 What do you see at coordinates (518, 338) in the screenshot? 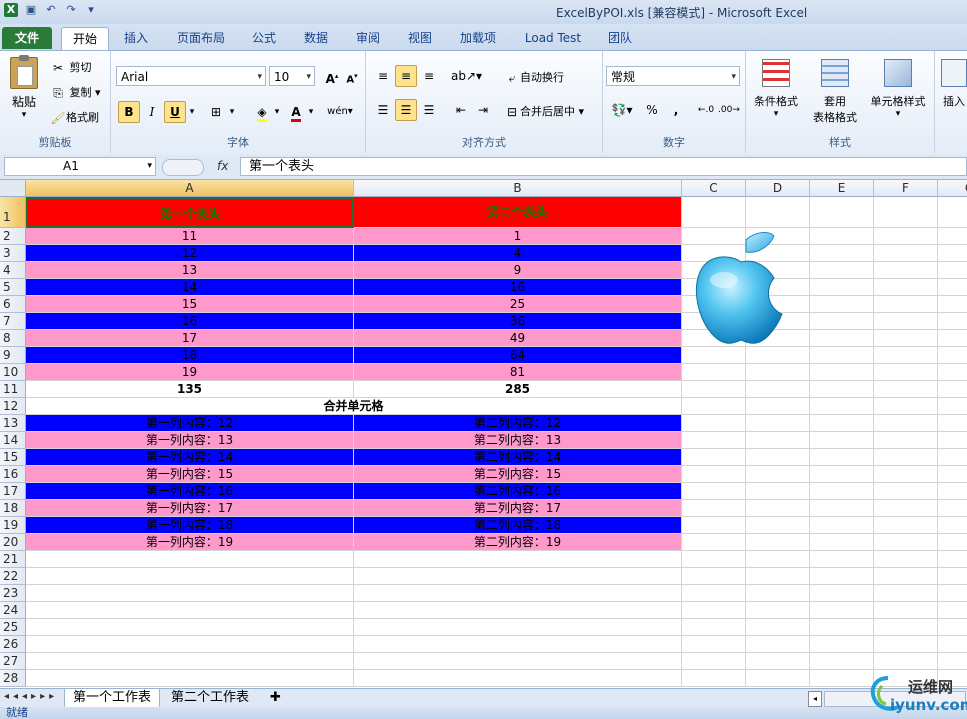
I see `cell: 49` at bounding box center [518, 338].